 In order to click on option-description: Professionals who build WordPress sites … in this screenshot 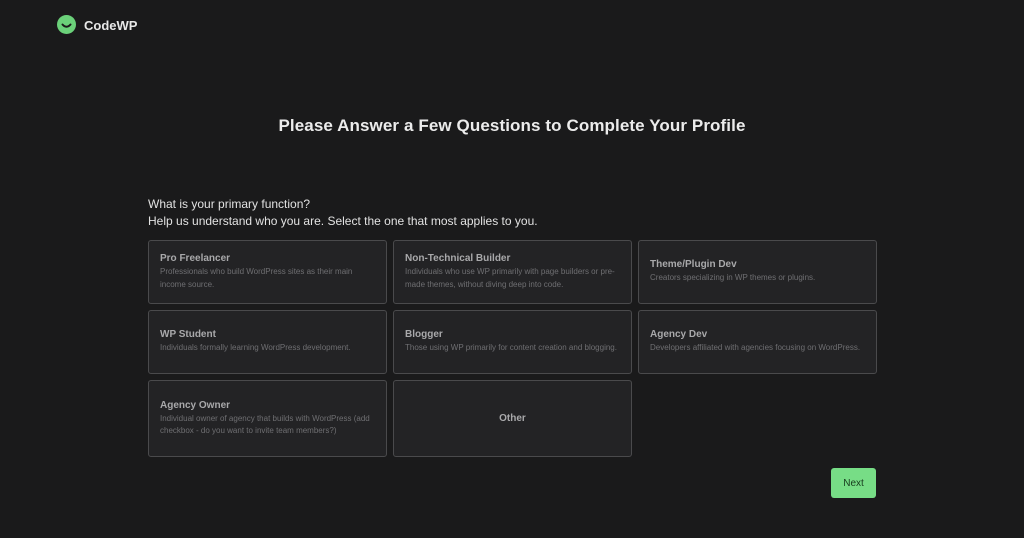, I will do `click(256, 278)`.